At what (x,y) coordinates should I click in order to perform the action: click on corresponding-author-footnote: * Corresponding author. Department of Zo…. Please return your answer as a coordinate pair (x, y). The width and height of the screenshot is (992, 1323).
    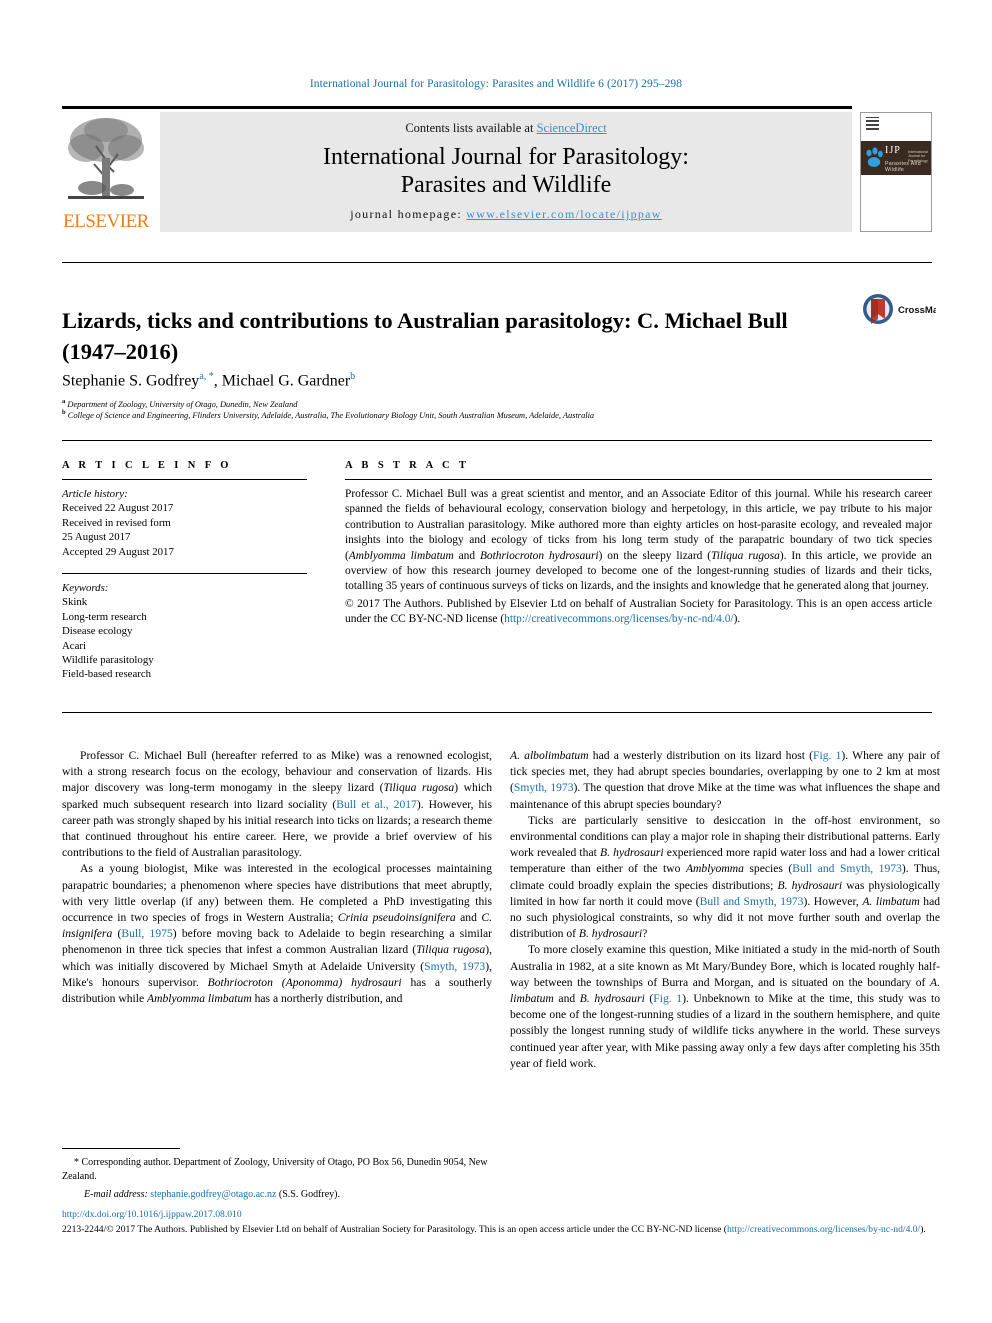
    Looking at the image, I should click on (277, 1175).